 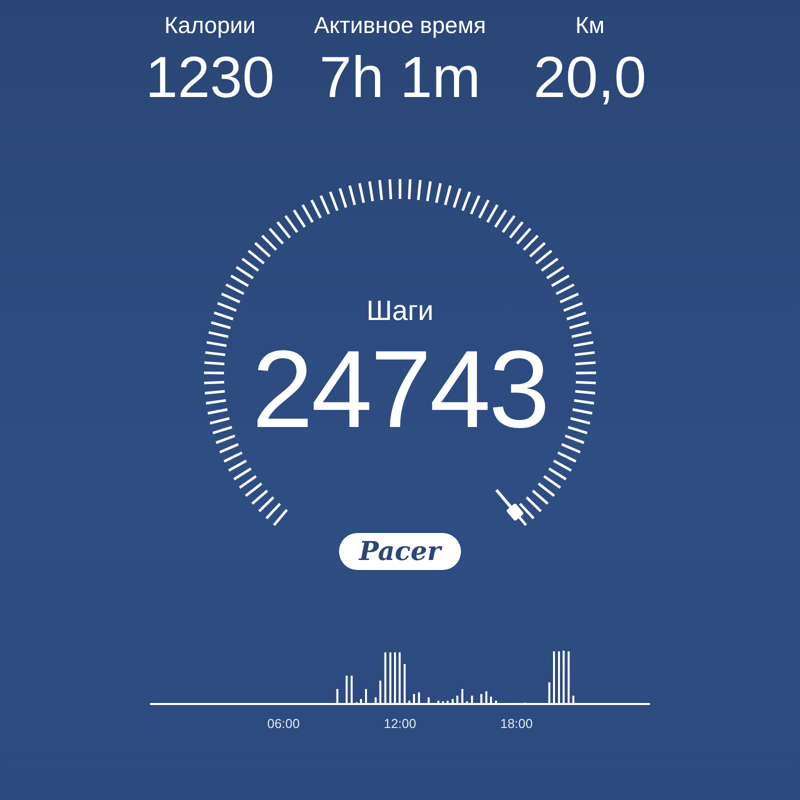 What do you see at coordinates (400, 551) in the screenshot?
I see `pacer-logo-badge: Pacer` at bounding box center [400, 551].